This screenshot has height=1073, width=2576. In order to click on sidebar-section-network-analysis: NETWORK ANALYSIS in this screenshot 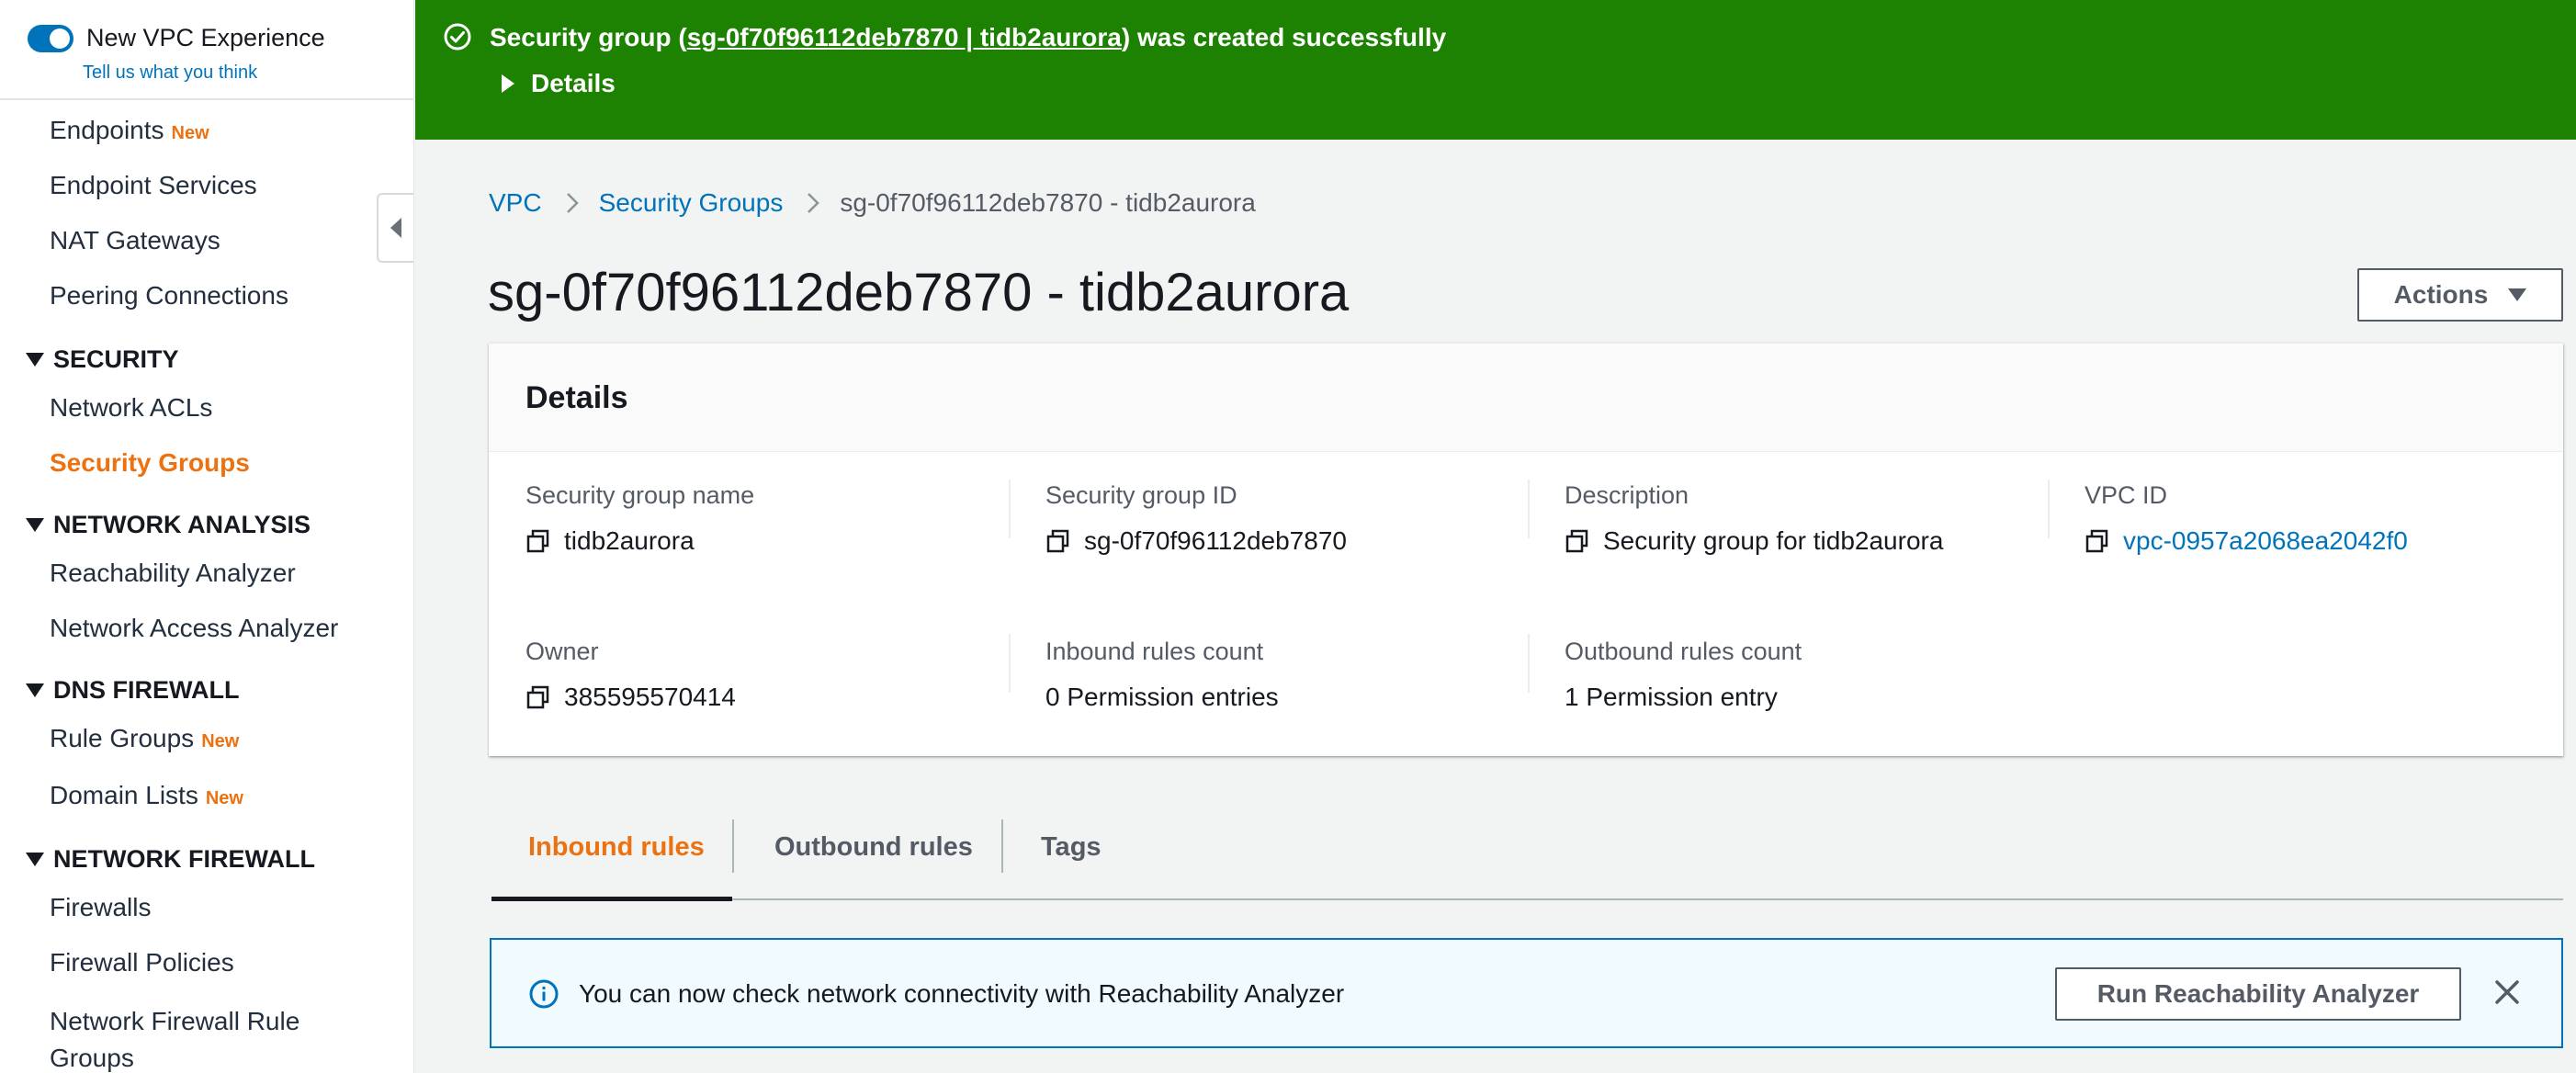, I will do `click(168, 525)`.